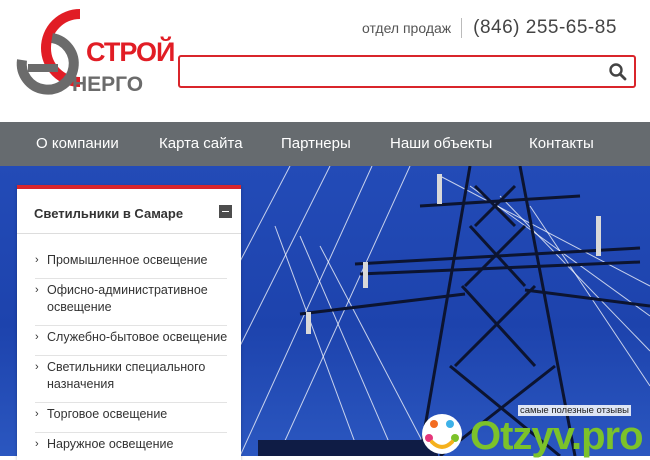 The image size is (650, 460). Describe the element at coordinates (137, 337) in the screenshot. I see `catalog-item-label: Служебно-бытовое освещение` at that location.